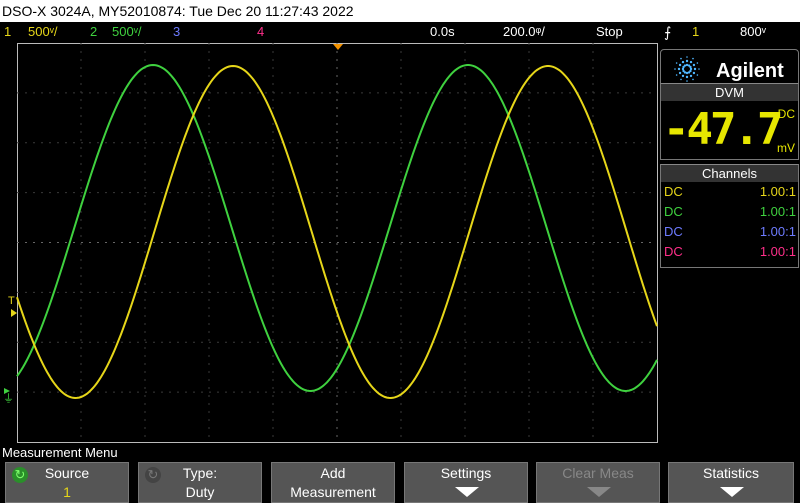 This screenshot has height=503, width=800. I want to click on channel-row-1: DC 1.00:1, so click(730, 194).